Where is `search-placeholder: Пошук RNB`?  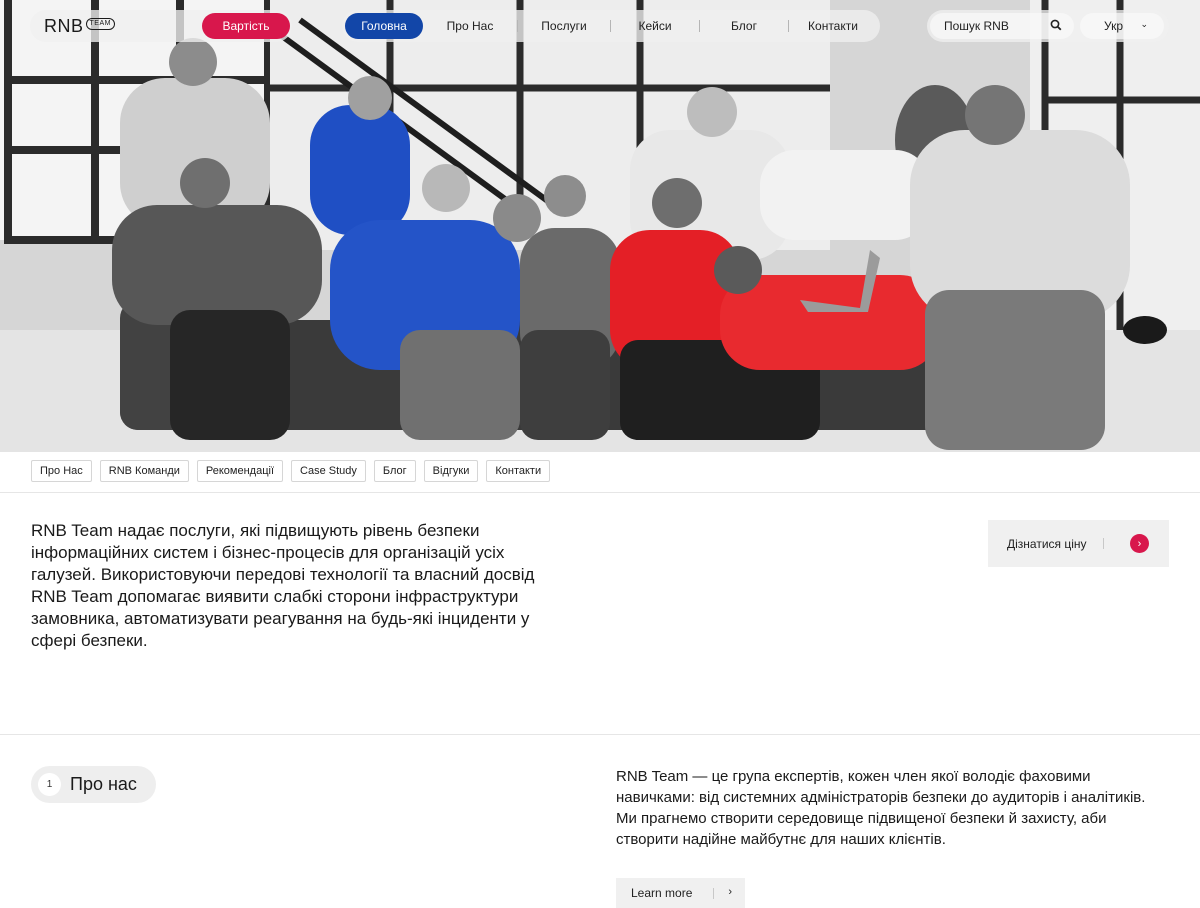
search-placeholder: Пошук RNB is located at coordinates (976, 26).